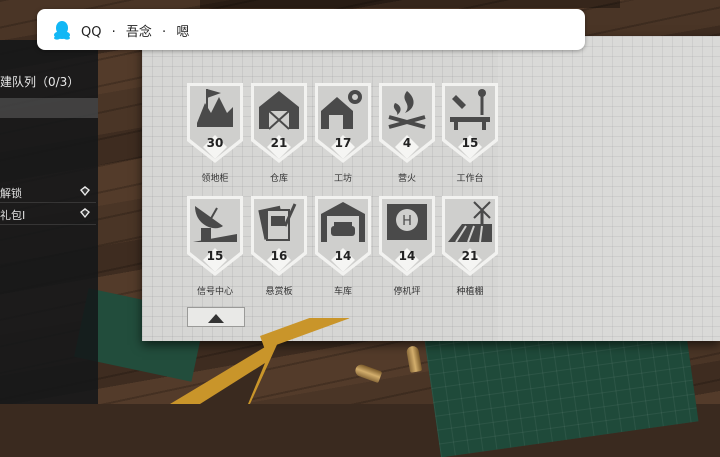  I want to click on qq-penguin-icon, so click(62, 30).